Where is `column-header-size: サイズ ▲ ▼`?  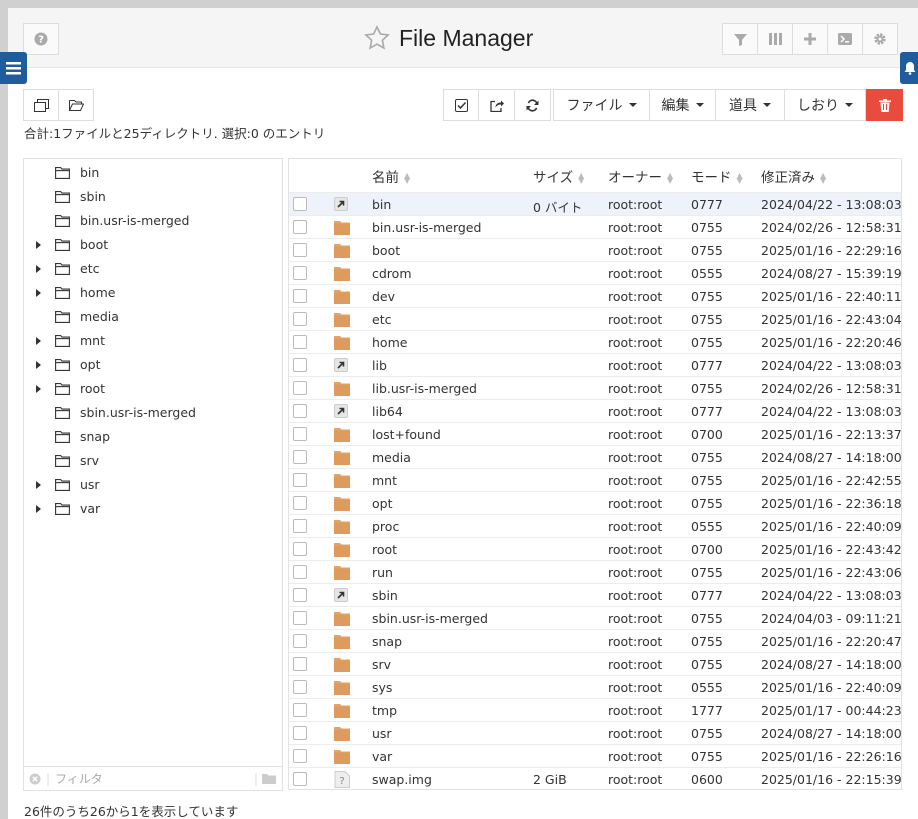 column-header-size: サイズ ▲ ▼ is located at coordinates (558, 176).